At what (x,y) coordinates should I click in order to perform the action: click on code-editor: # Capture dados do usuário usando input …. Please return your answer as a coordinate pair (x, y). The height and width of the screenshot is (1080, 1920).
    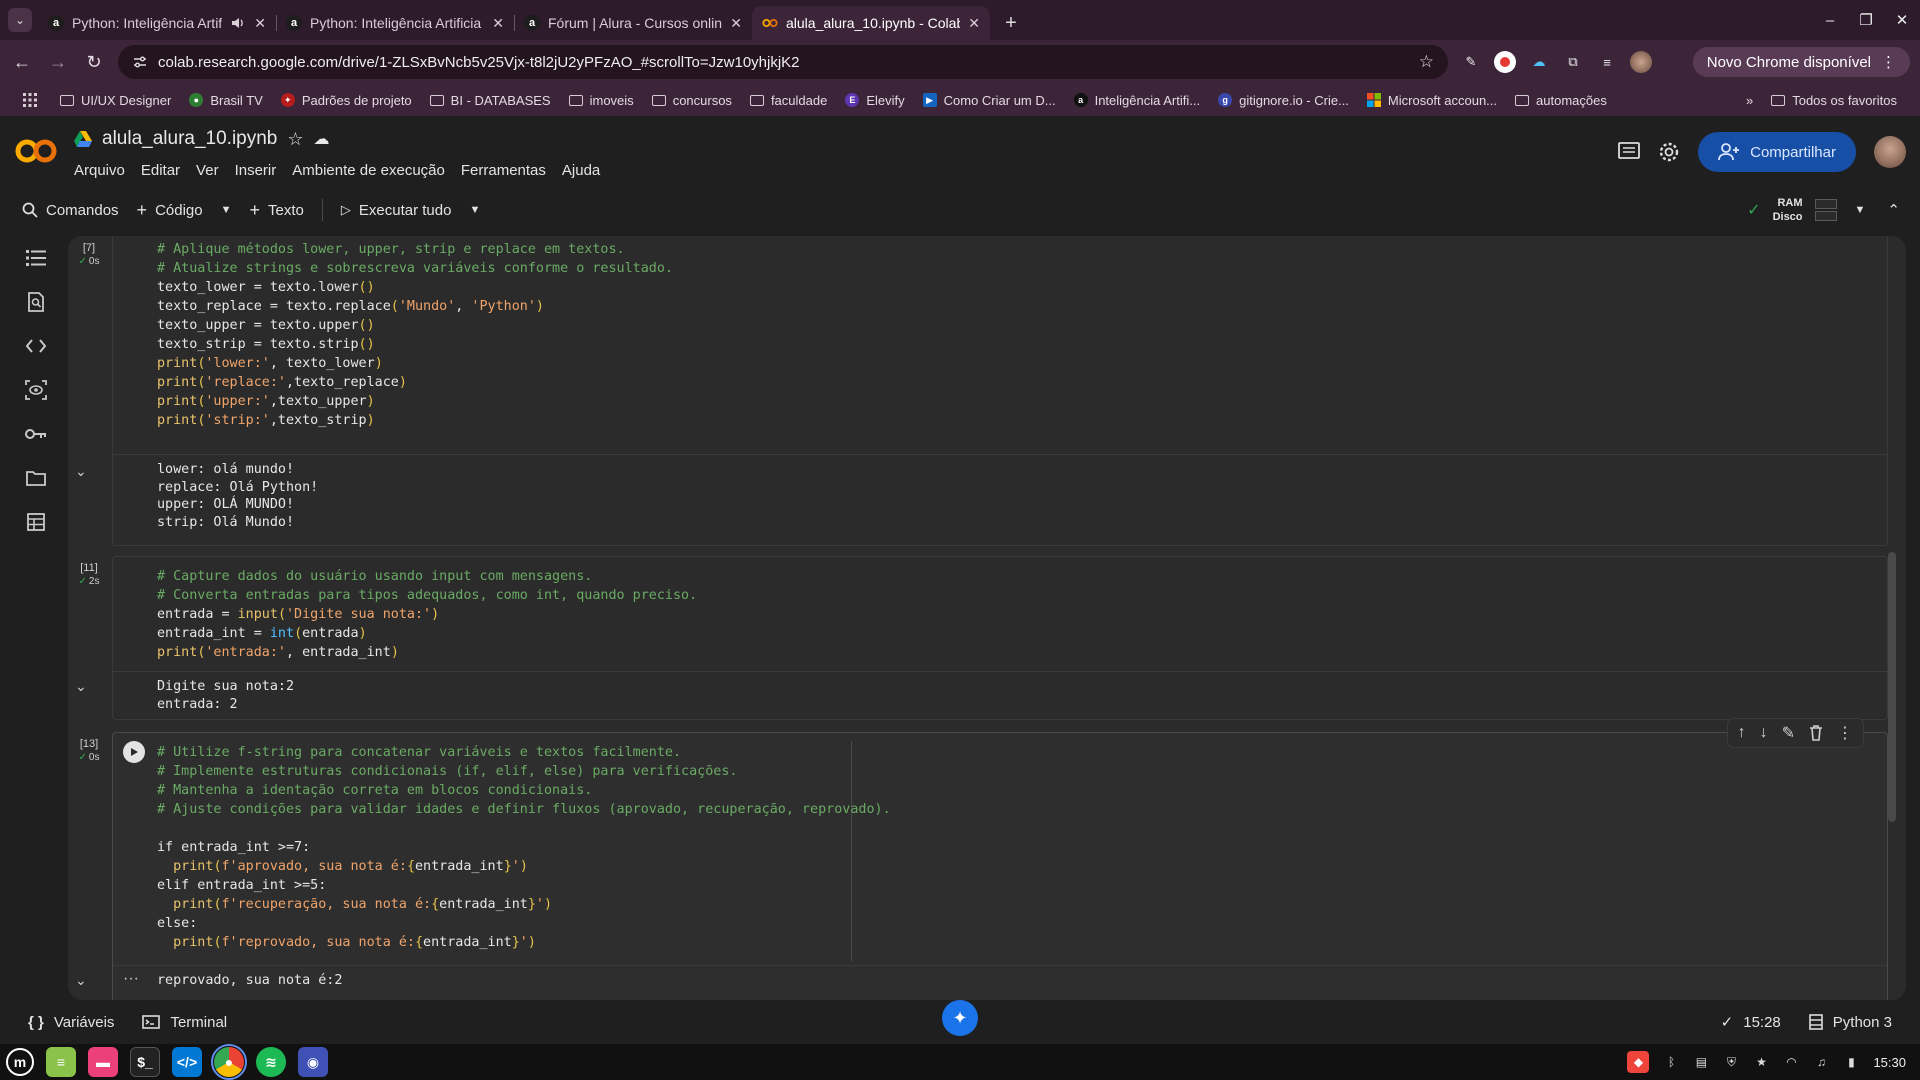
    Looking at the image, I should click on (427, 614).